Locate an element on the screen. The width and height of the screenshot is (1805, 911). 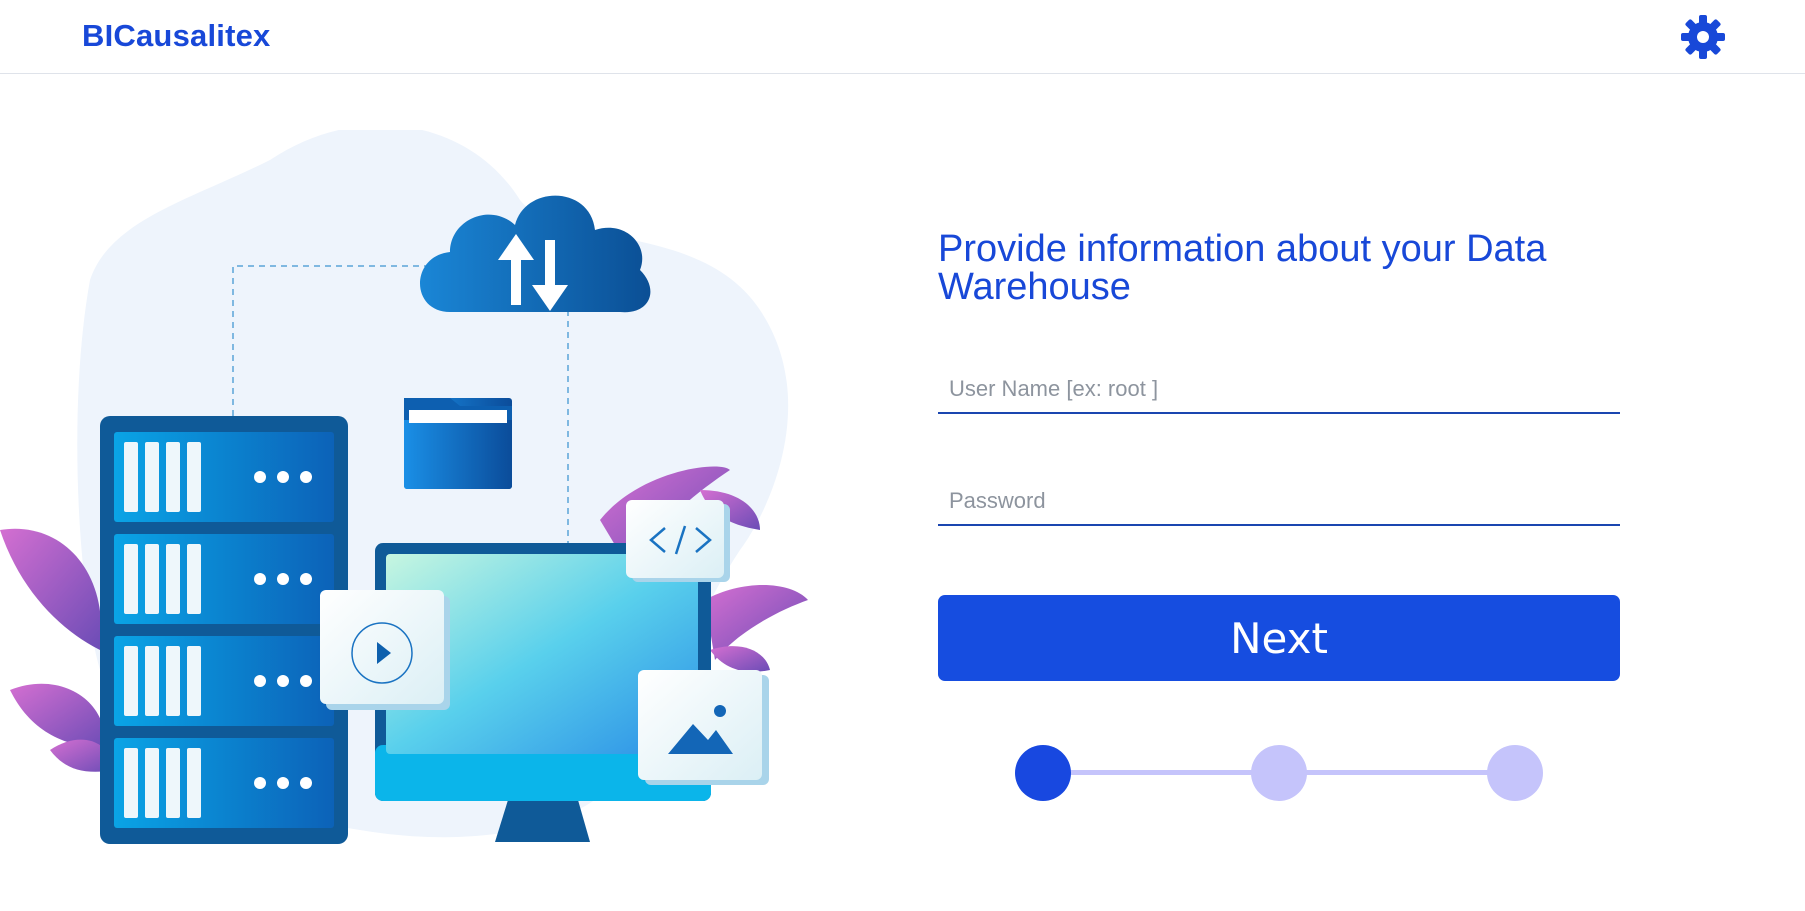
next-button: Next is located at coordinates (1279, 638).